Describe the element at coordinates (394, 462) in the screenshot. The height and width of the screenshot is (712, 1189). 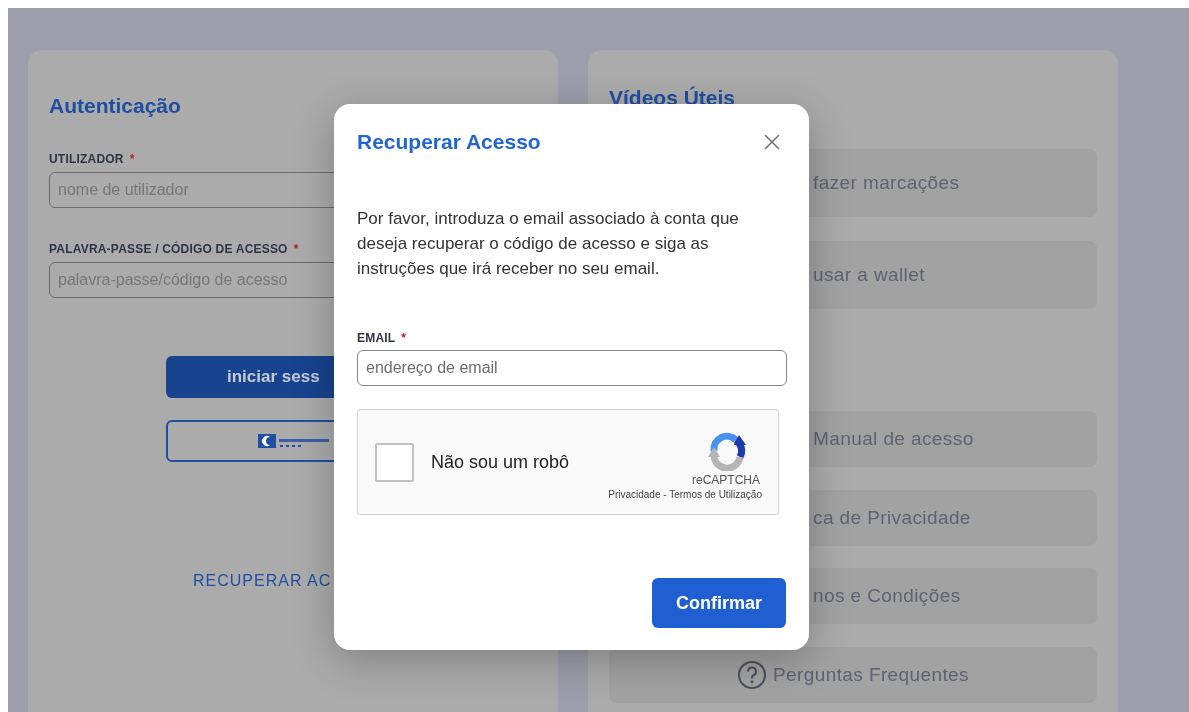
I see `captcha-checkbox` at that location.